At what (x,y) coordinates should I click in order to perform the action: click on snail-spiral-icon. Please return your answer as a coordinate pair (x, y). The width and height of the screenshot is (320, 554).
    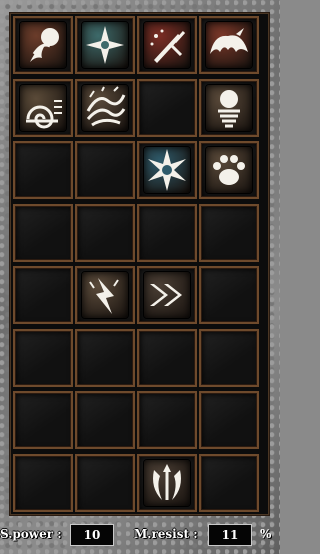
    Looking at the image, I should click on (43, 107).